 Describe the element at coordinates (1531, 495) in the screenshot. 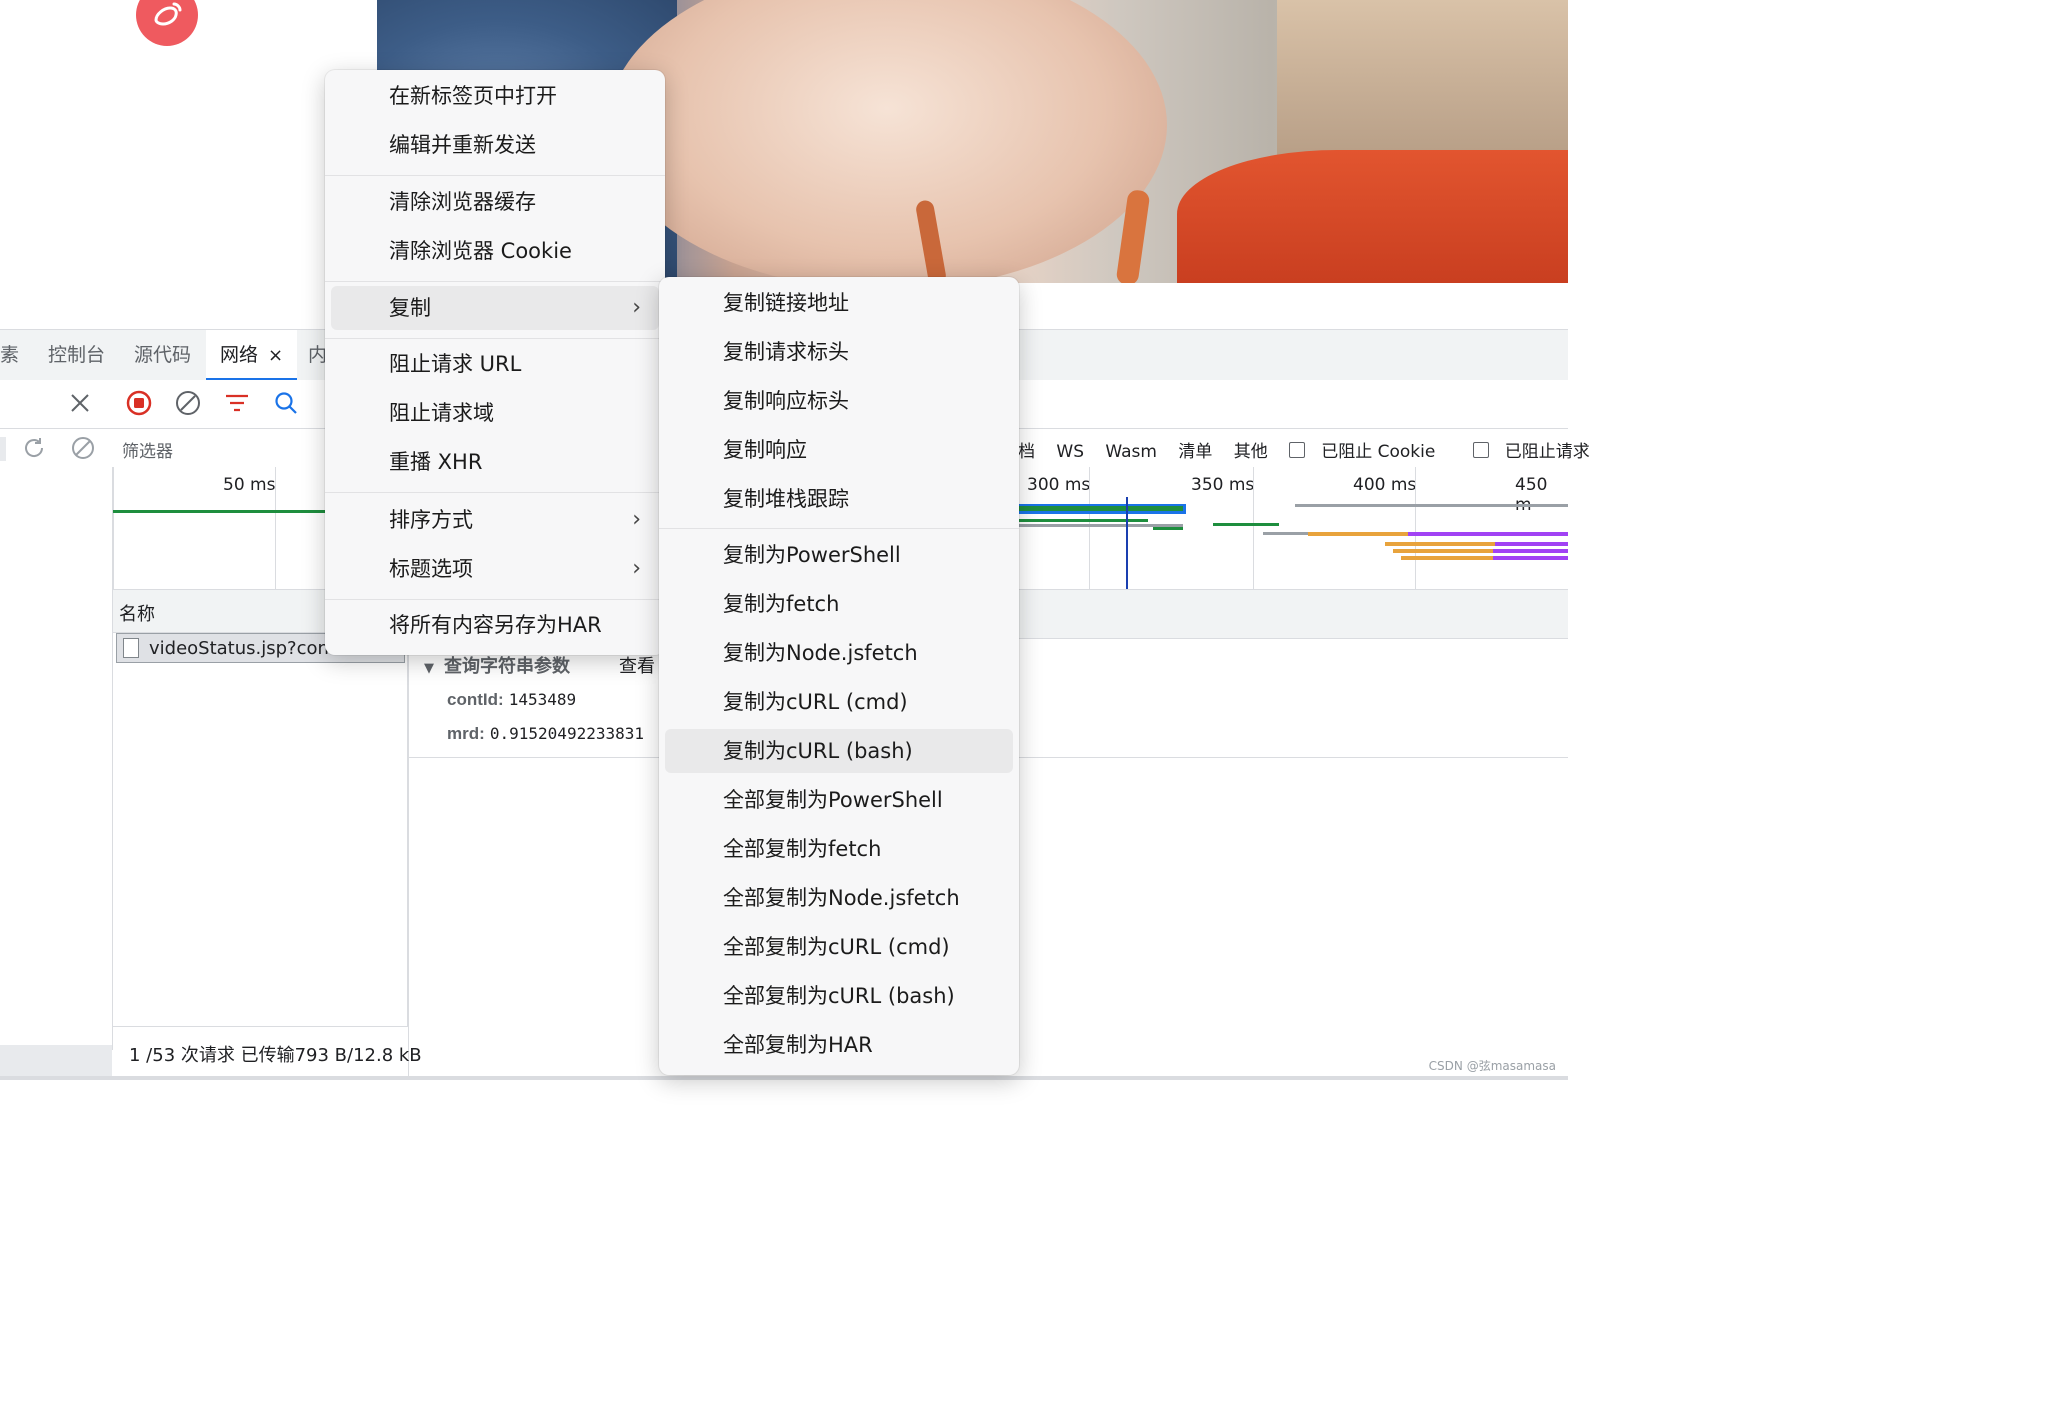

I see `tick-450ms: 450 m` at that location.